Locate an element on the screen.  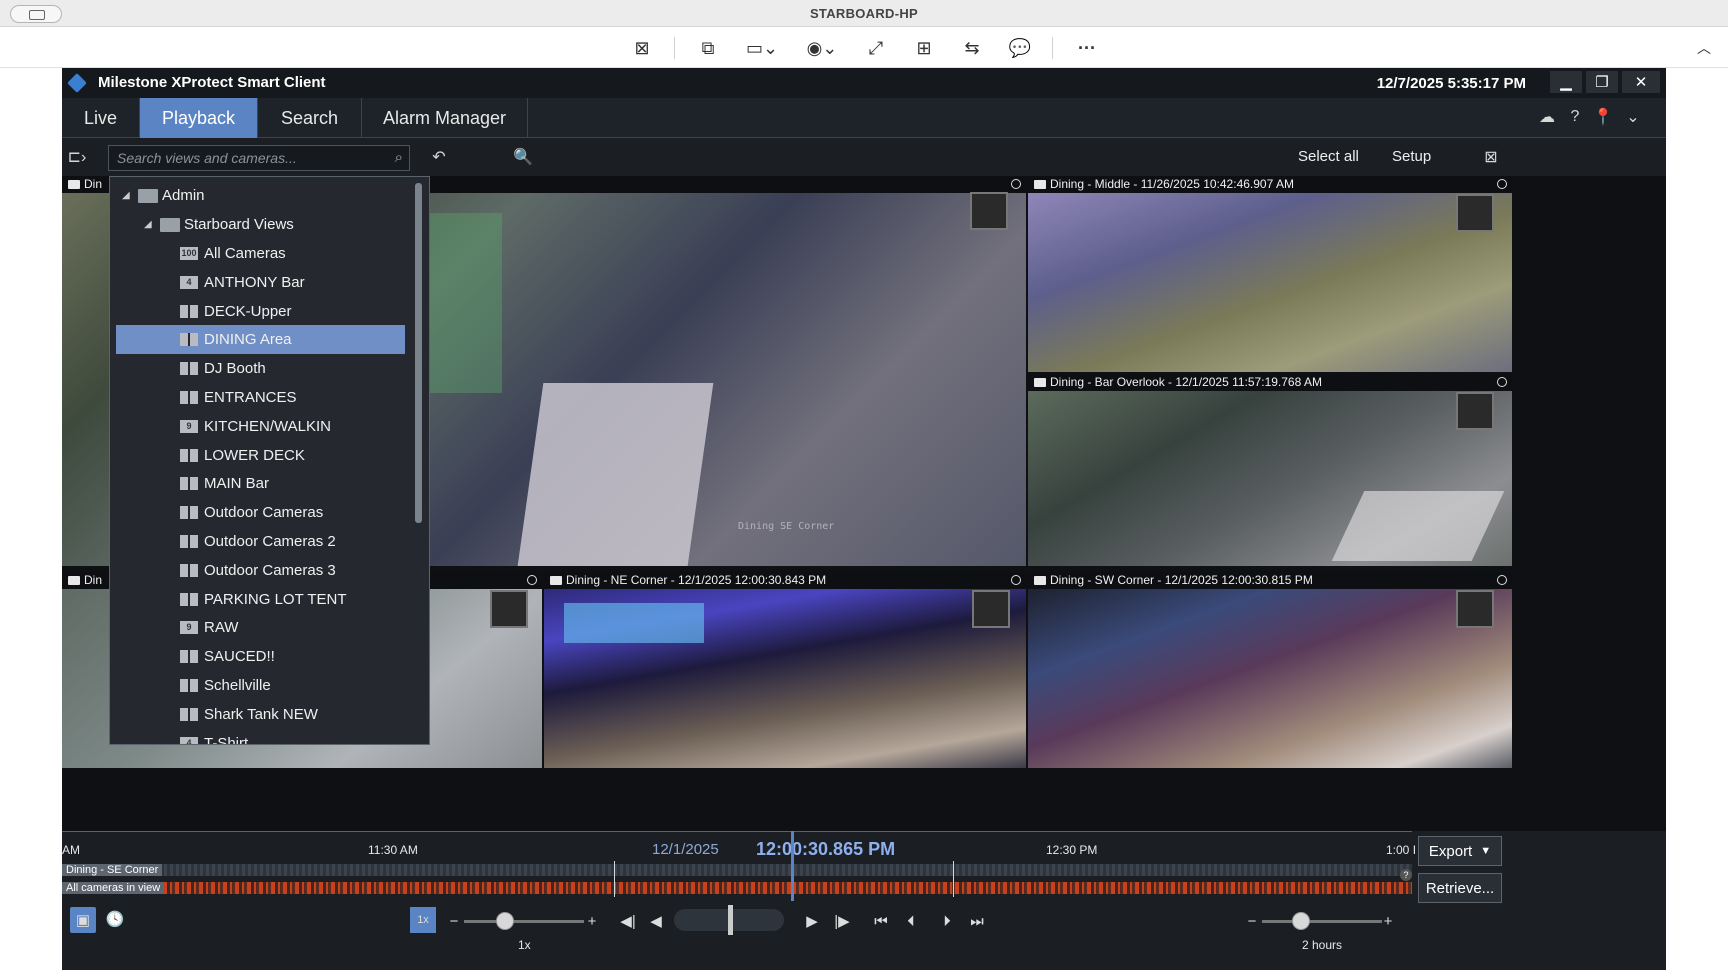
tree-view-item: SAUCED!! is located at coordinates (260, 656).